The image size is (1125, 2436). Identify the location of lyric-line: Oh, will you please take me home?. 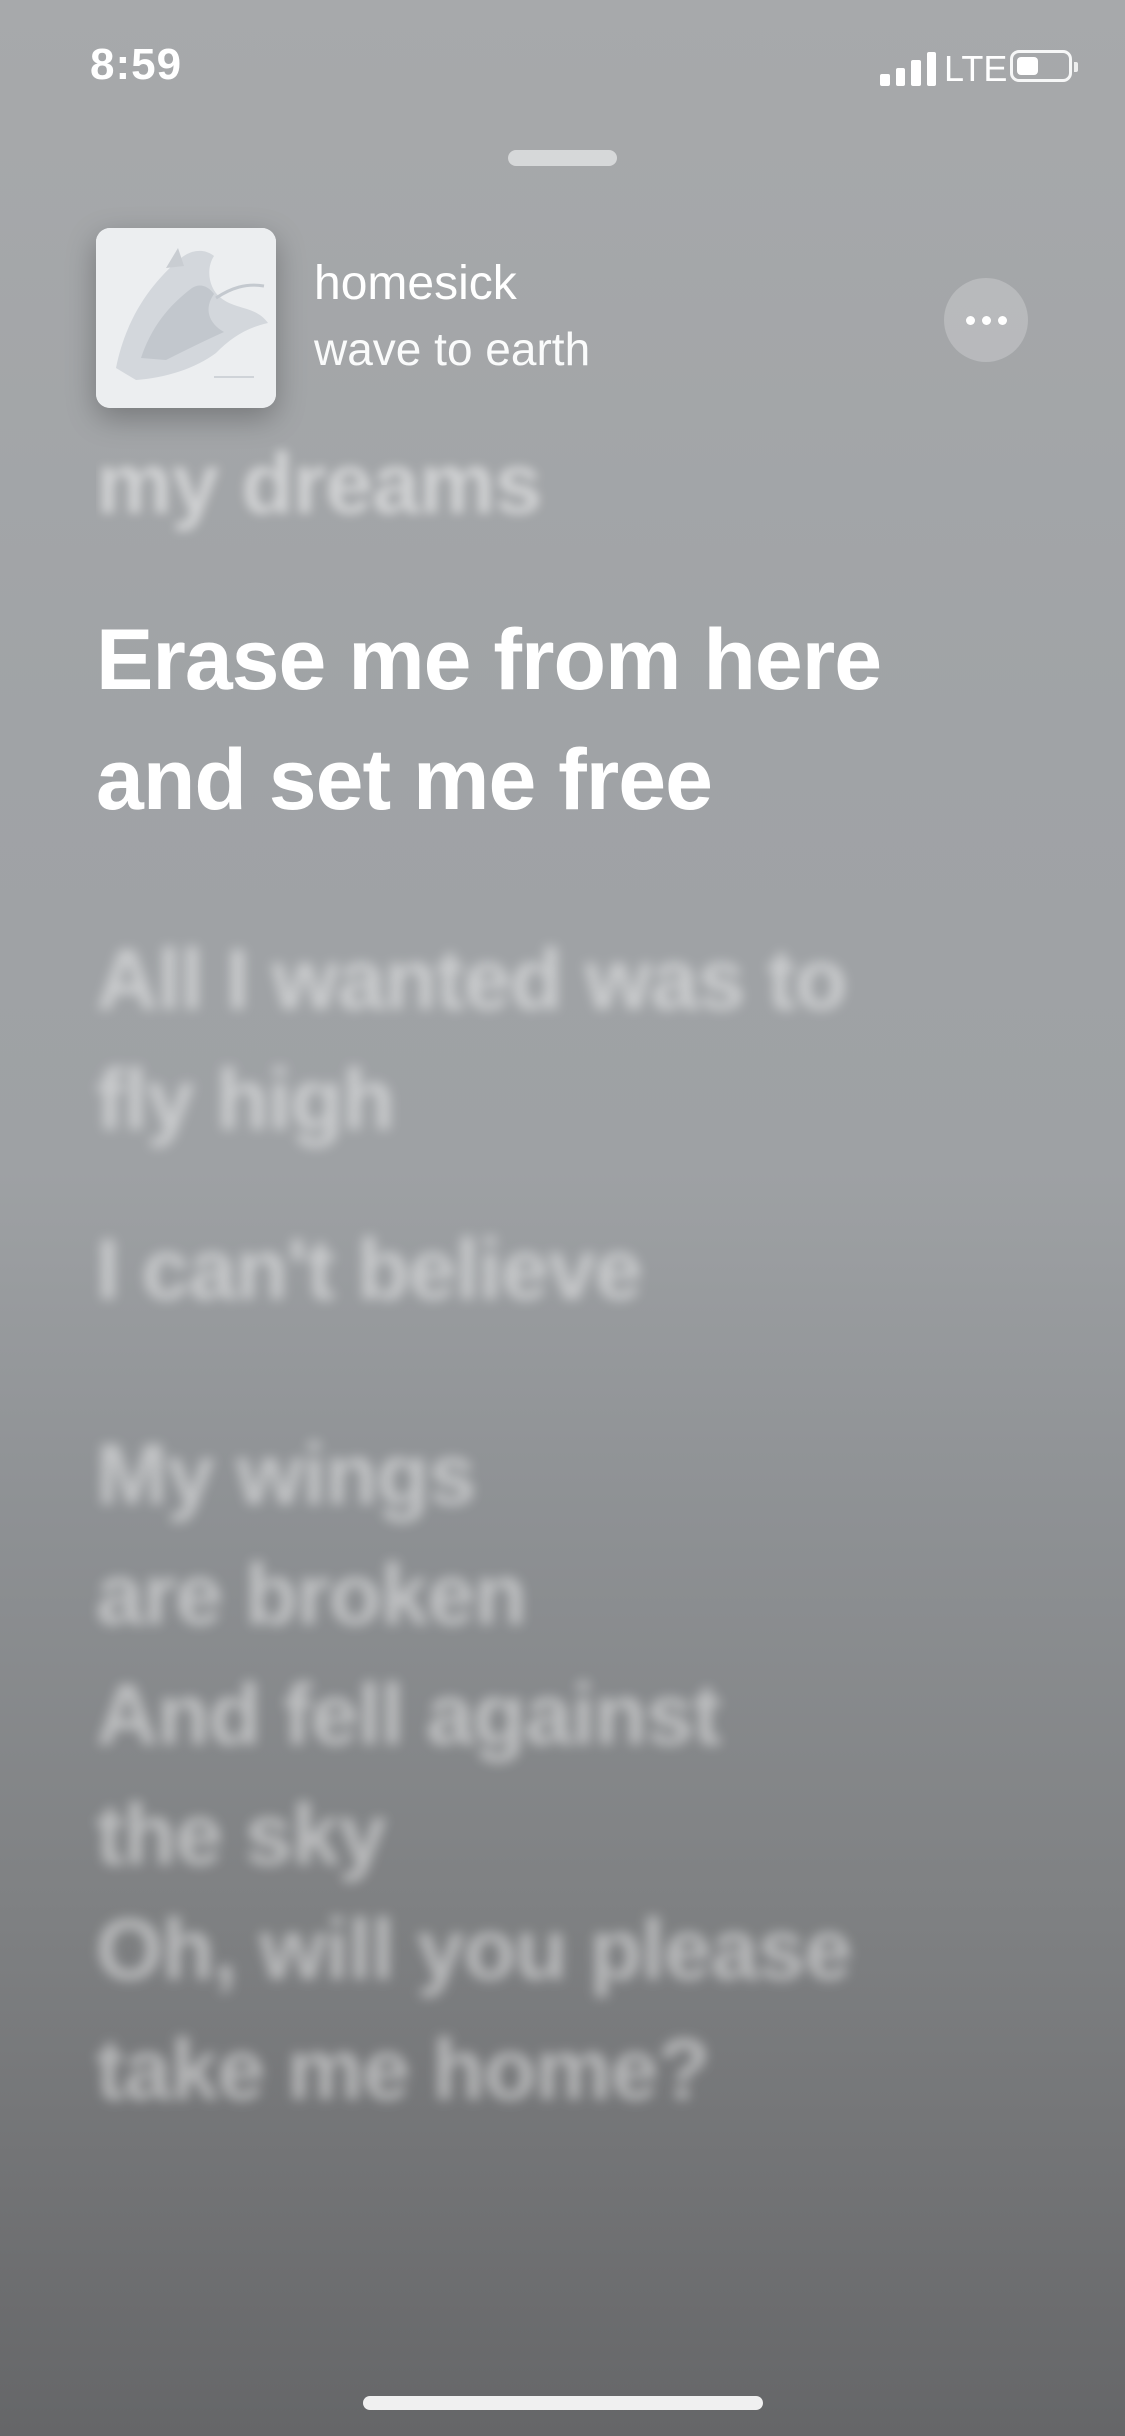
(576, 2010).